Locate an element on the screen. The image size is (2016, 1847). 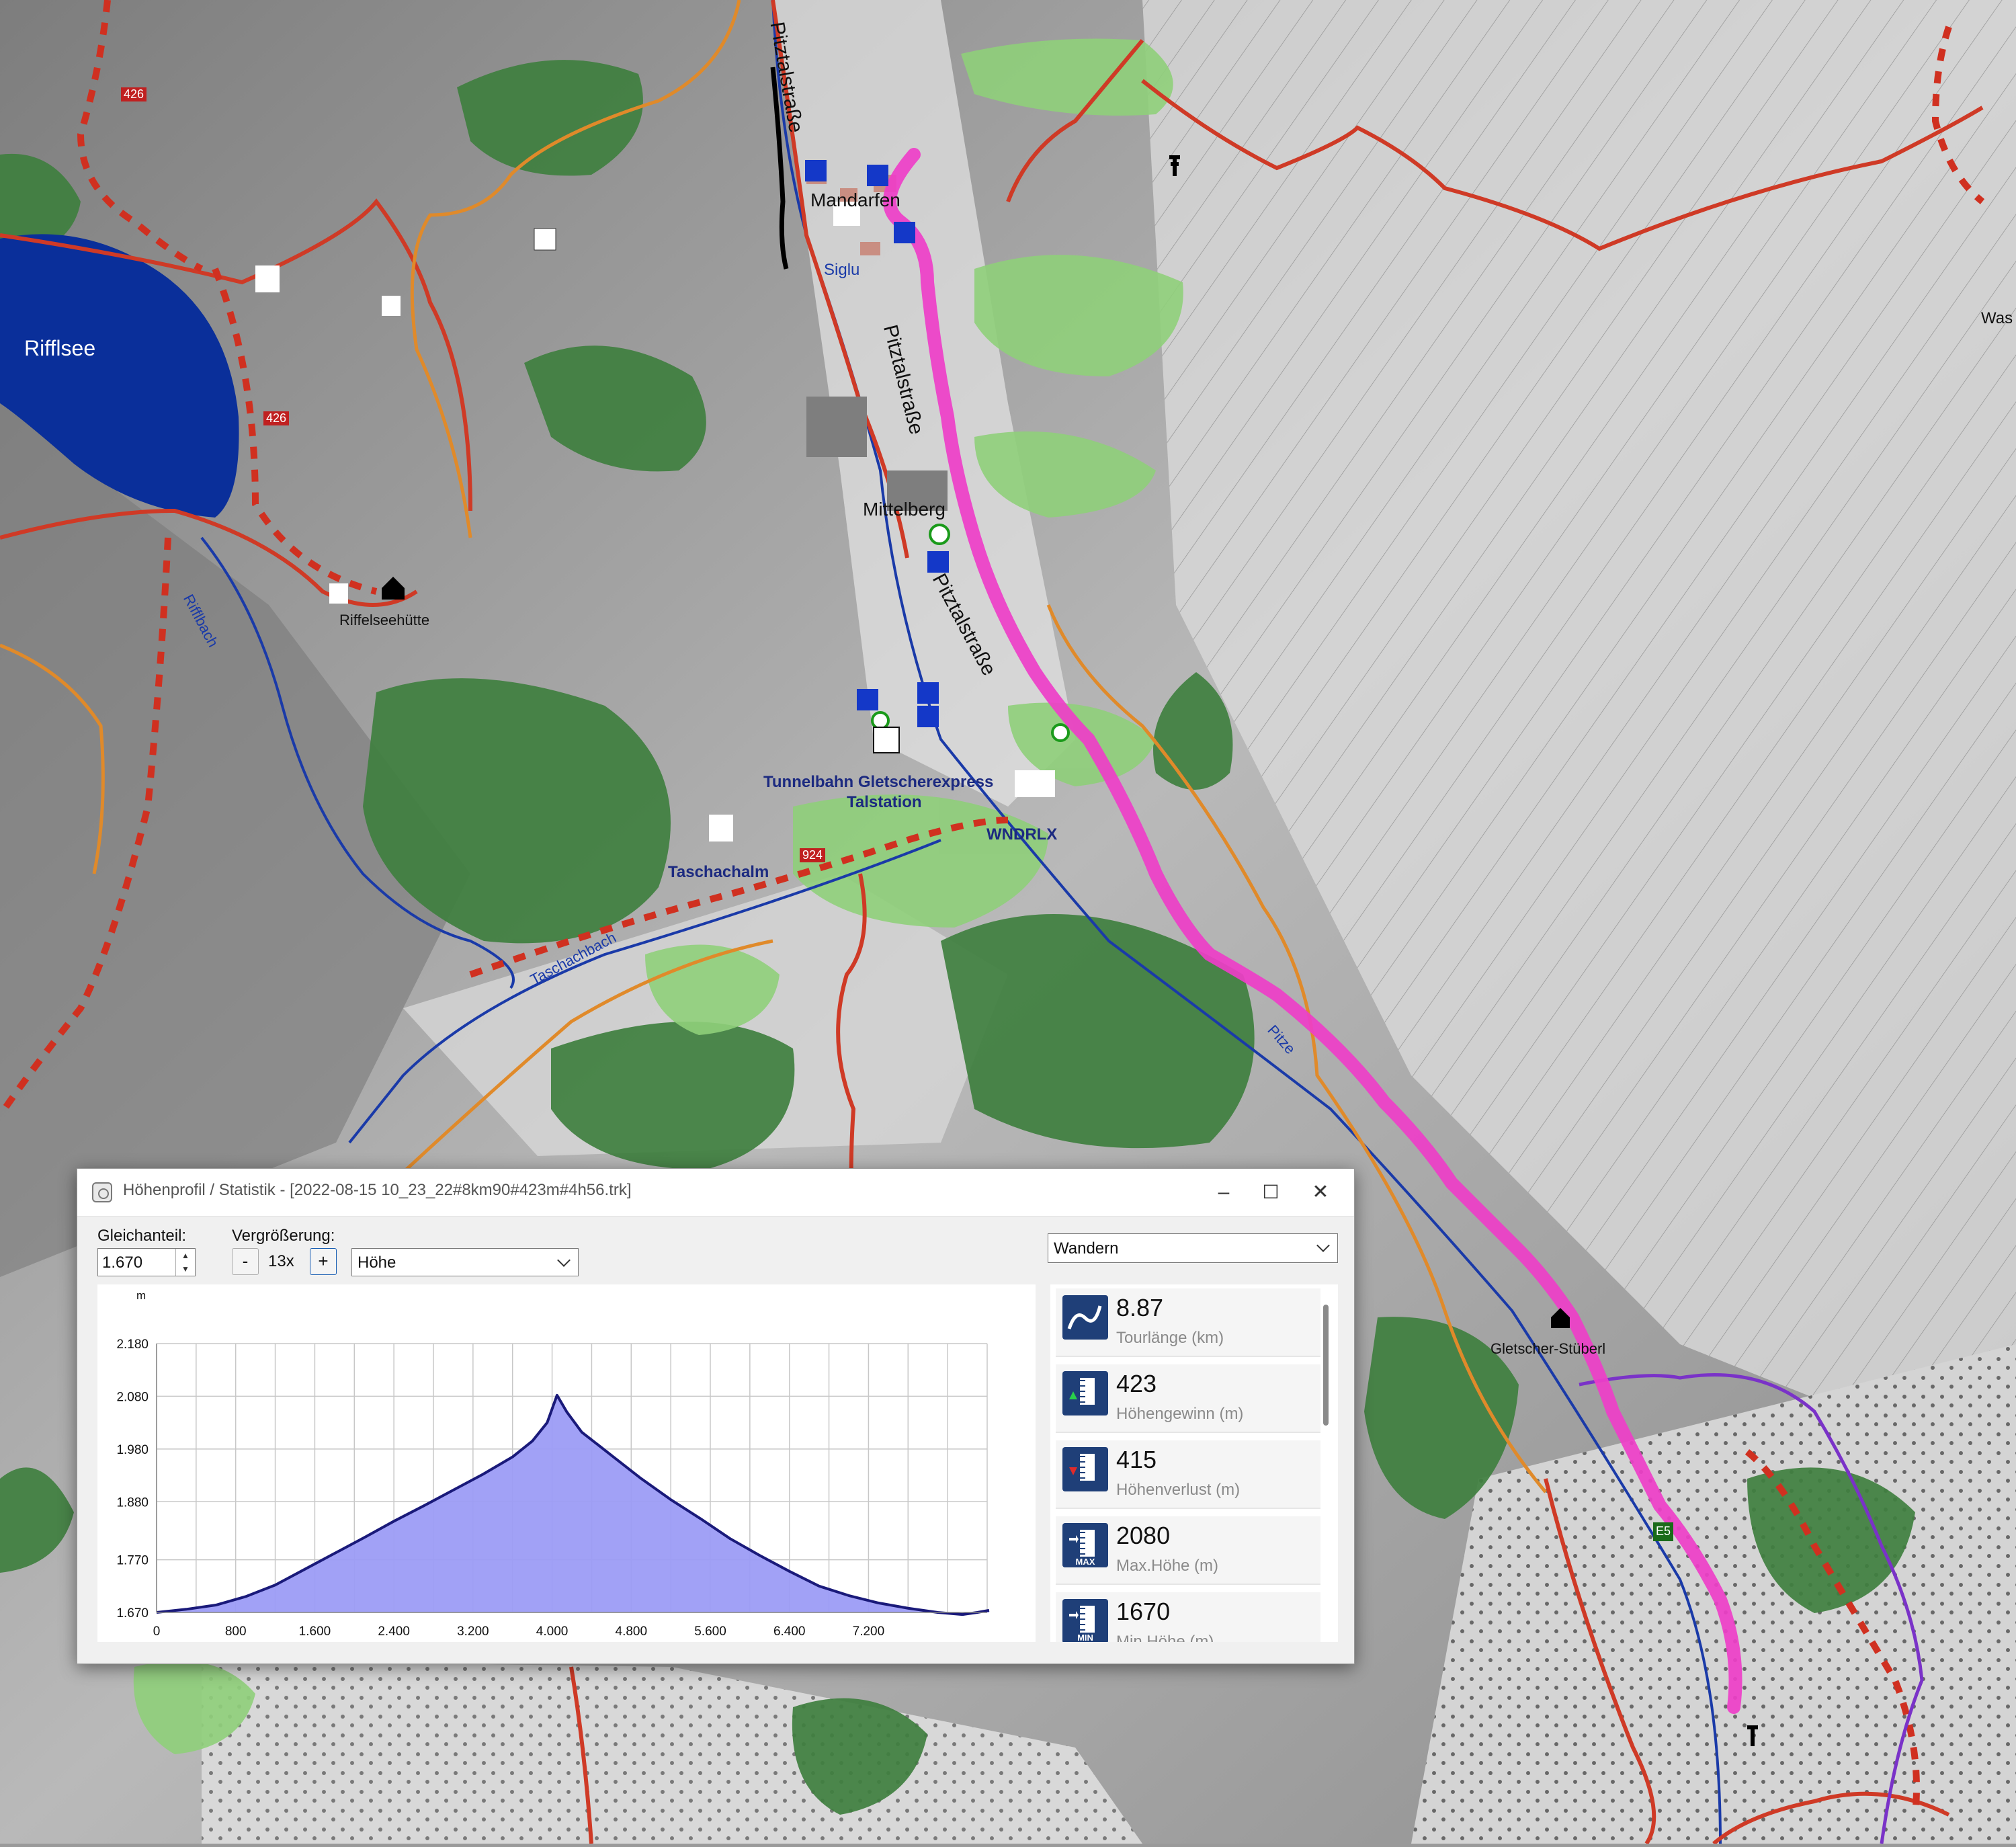
zoom-out-button: - is located at coordinates (246, 1261).